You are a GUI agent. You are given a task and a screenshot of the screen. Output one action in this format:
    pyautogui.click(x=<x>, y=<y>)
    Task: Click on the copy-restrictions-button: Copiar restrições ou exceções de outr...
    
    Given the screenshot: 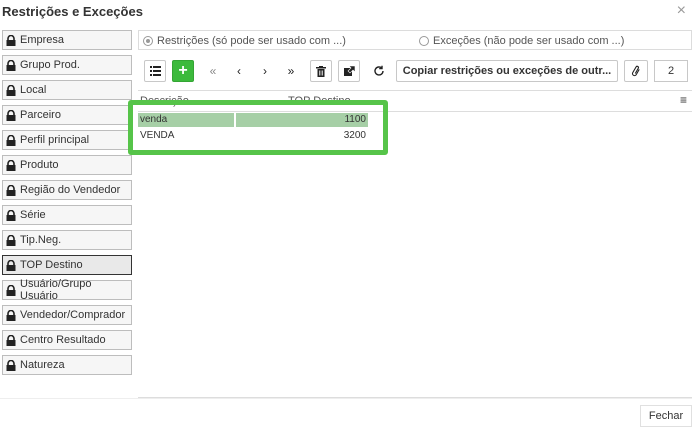 What is the action you would take?
    pyautogui.click(x=507, y=71)
    